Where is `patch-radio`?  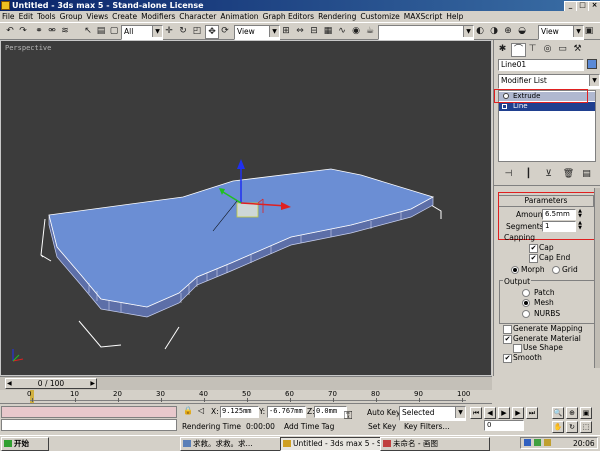
patch-radio is located at coordinates (526, 293).